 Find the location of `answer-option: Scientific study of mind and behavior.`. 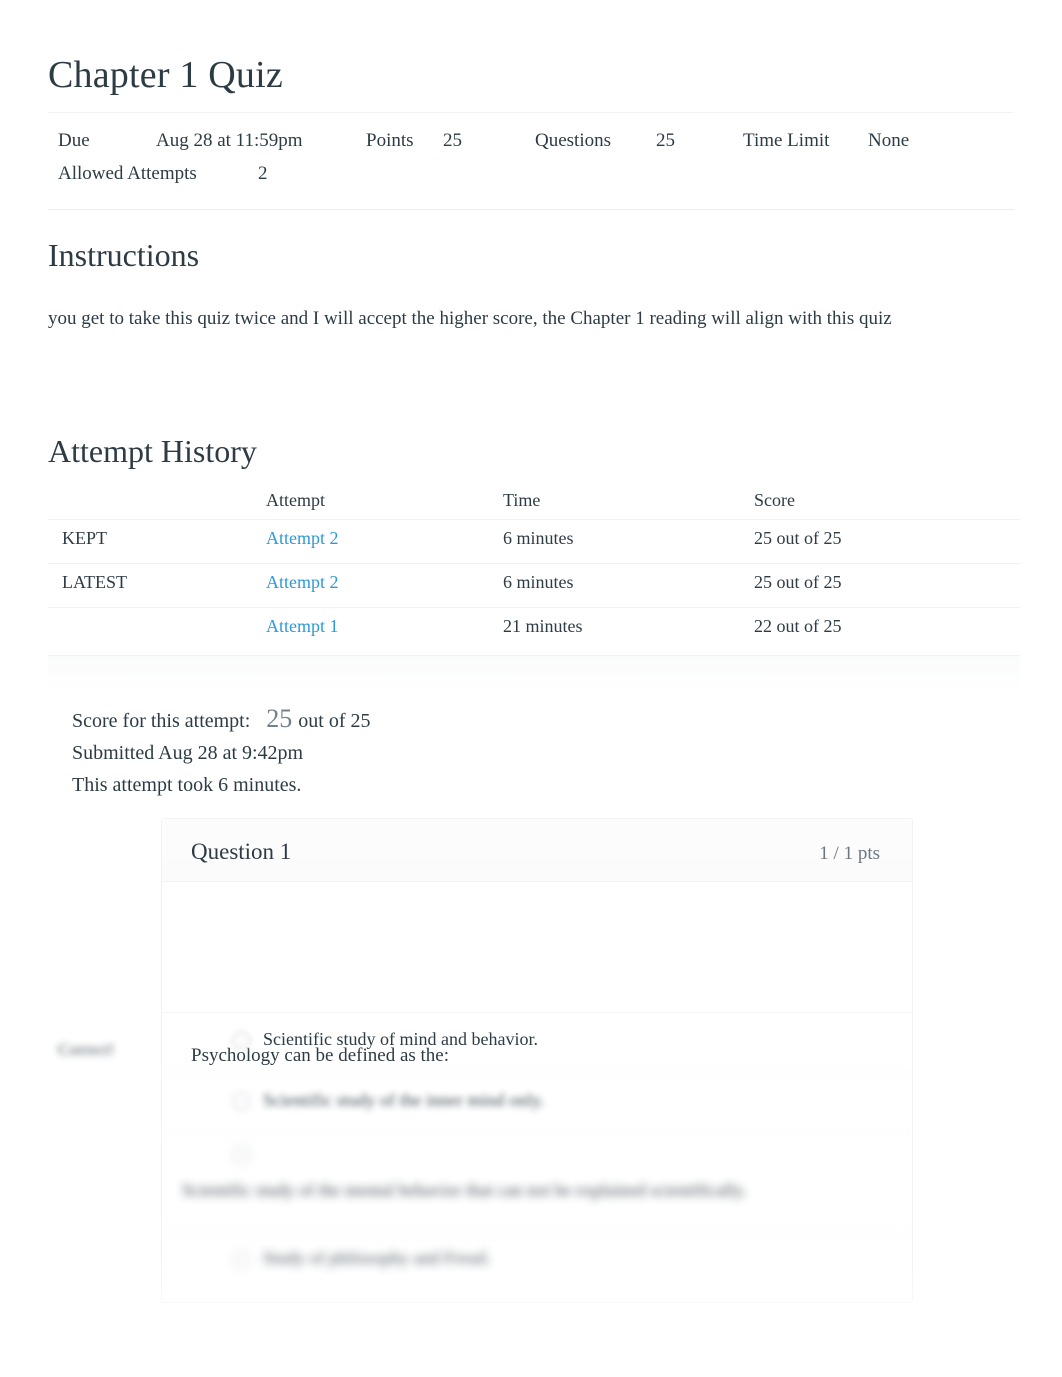

answer-option: Scientific study of mind and behavior. is located at coordinates (537, 1042).